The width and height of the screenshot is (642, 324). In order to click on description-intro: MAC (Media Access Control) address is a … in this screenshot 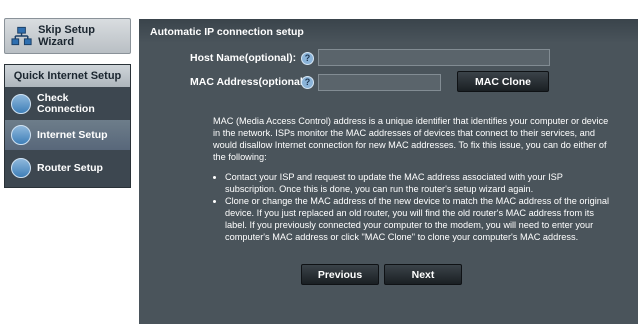, I will do `click(411, 139)`.